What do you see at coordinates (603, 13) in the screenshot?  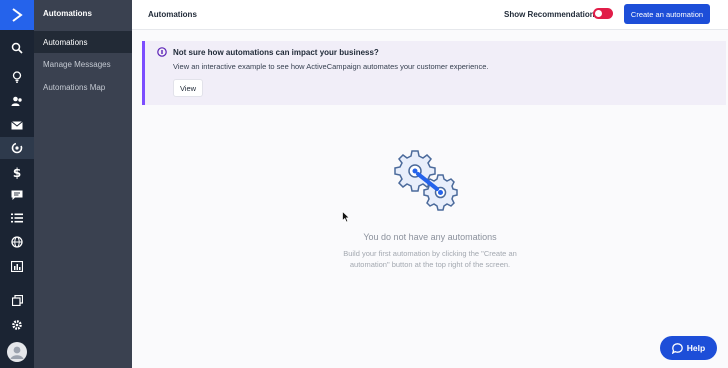 I see `show-recommendations-toggle` at bounding box center [603, 13].